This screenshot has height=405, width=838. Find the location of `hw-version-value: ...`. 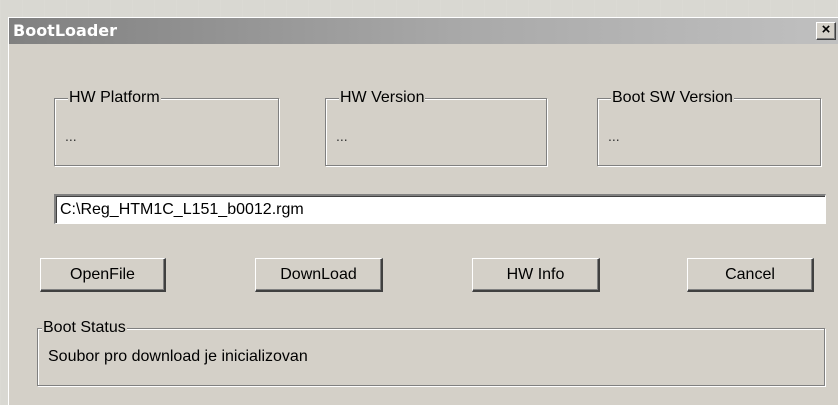

hw-version-value: ... is located at coordinates (342, 136).